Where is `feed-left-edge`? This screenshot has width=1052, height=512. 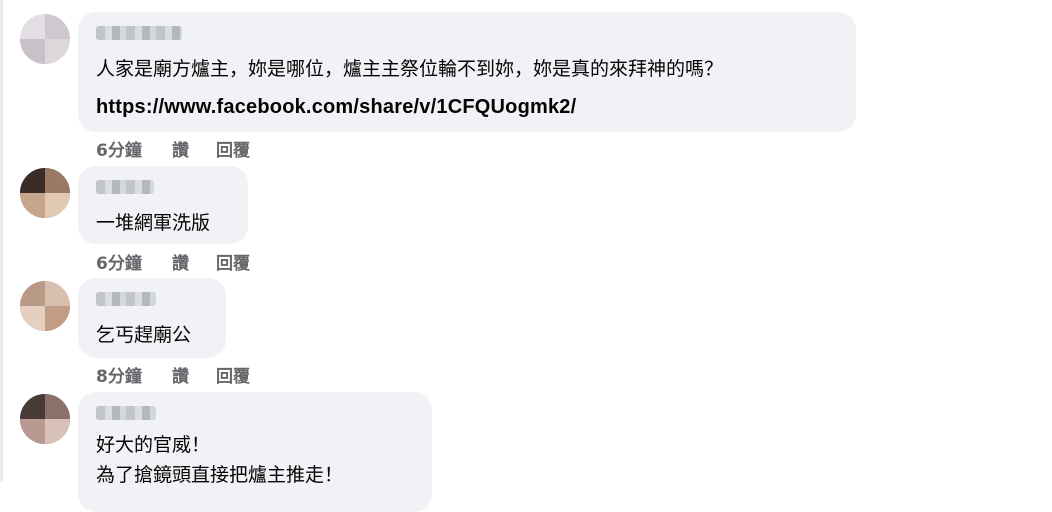
feed-left-edge is located at coordinates (1, 241).